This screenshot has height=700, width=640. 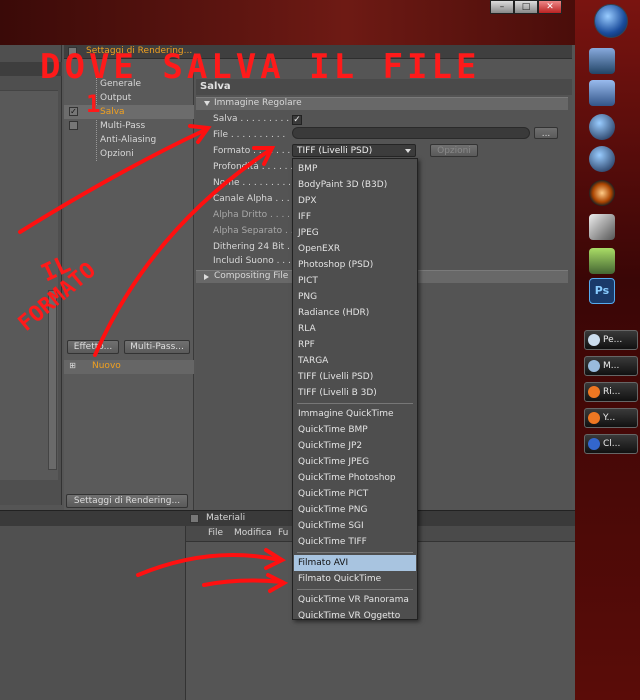 What do you see at coordinates (215, 86) in the screenshot?
I see `save-page-title: Salva` at bounding box center [215, 86].